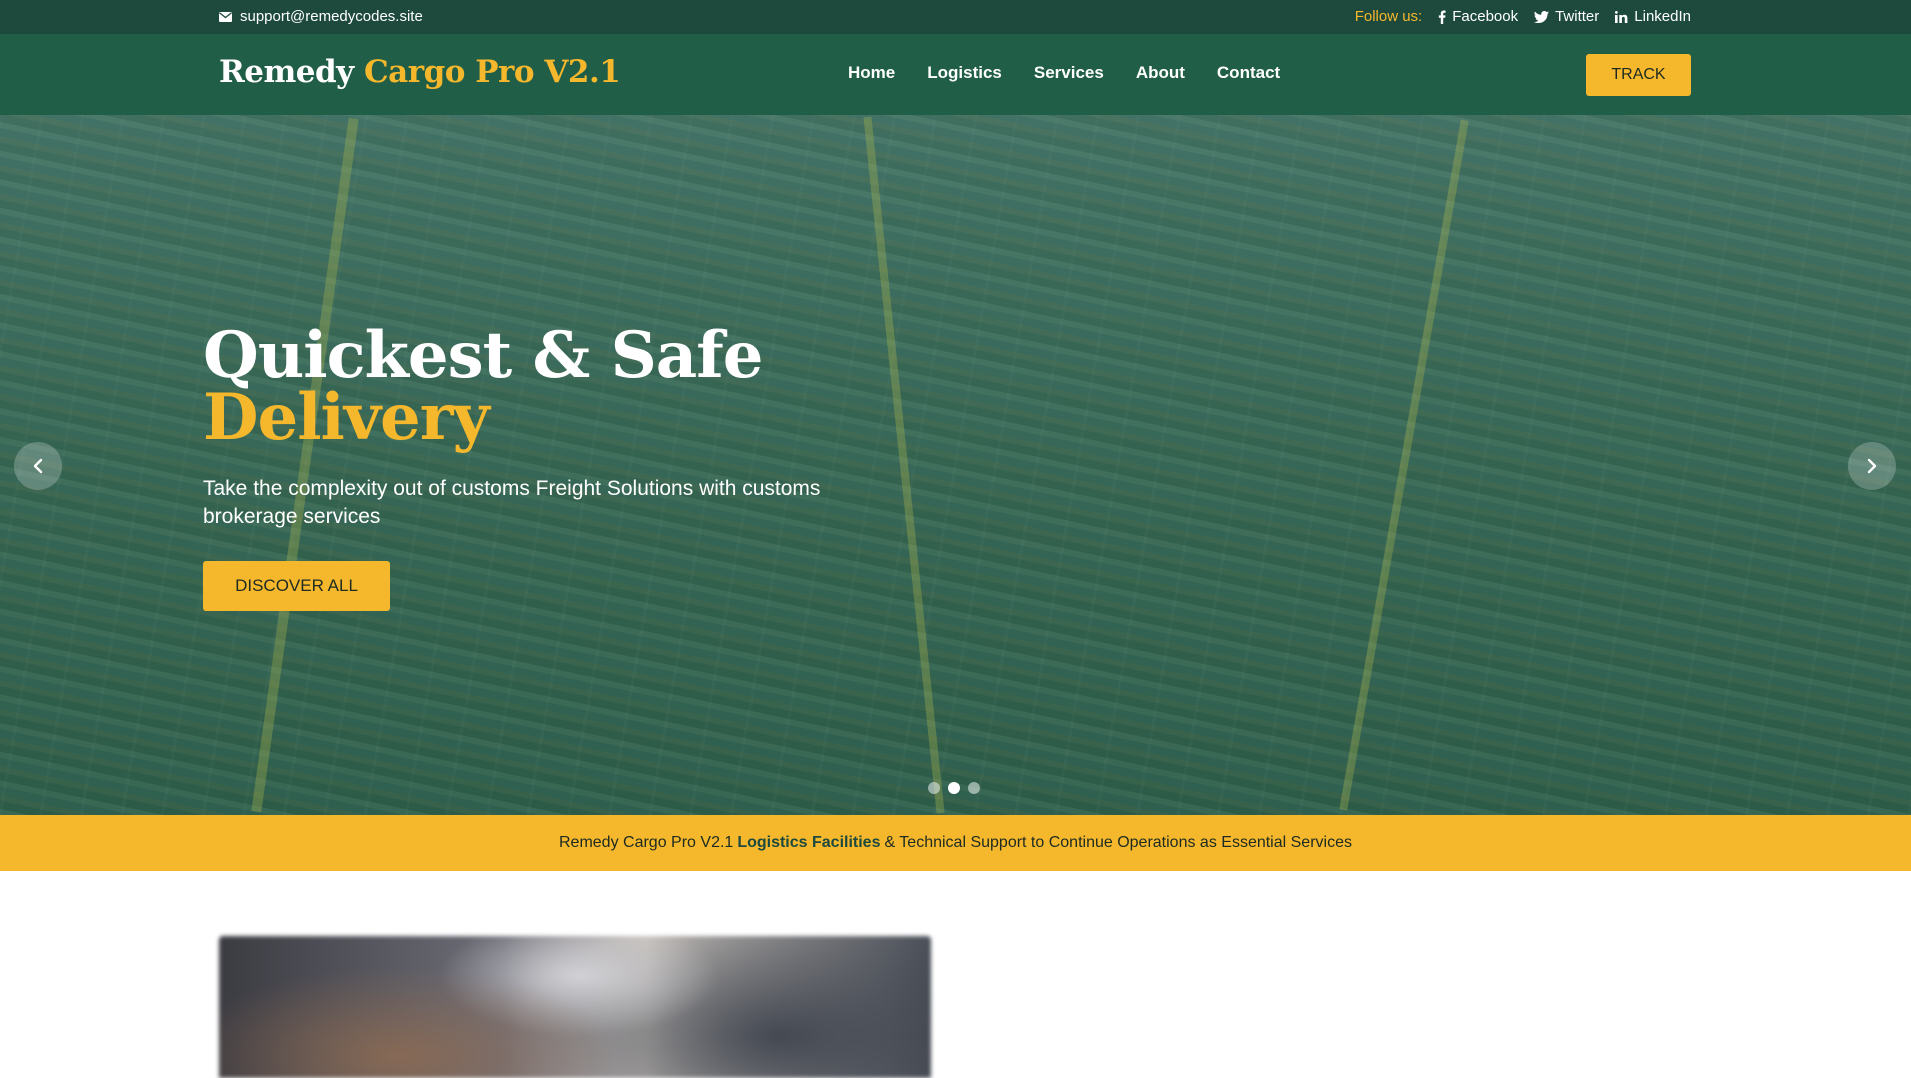 Image resolution: width=1911 pixels, height=1078 pixels. I want to click on hero-title-line2: Delivery, so click(346, 417).